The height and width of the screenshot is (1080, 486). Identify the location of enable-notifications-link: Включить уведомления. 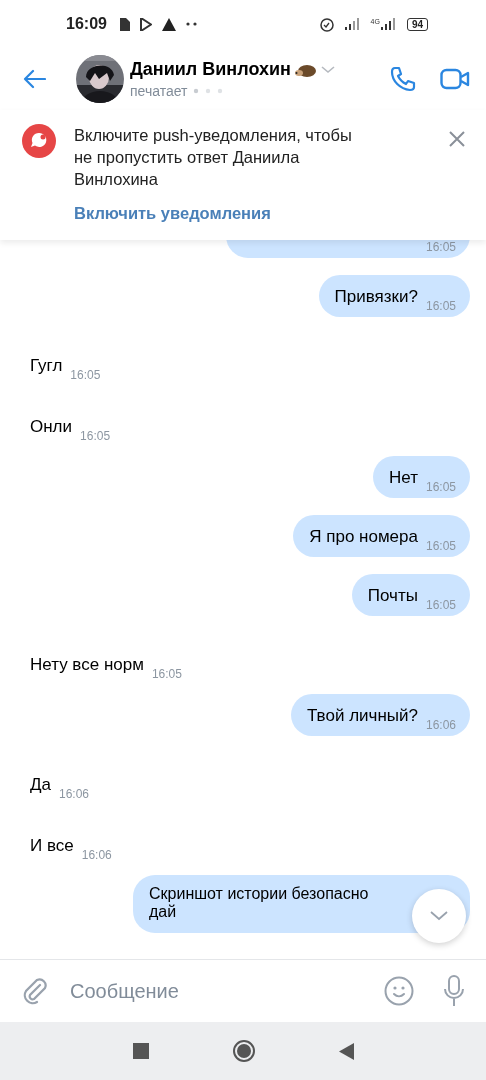
(252, 213).